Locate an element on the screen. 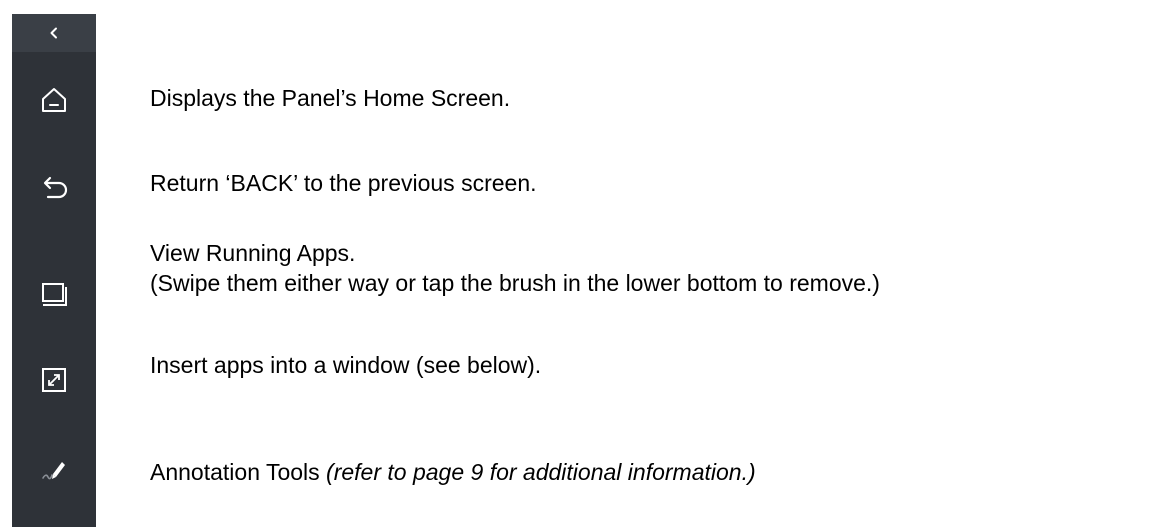 This screenshot has width=1167, height=527. back-arrow-icon is located at coordinates (55, 187).